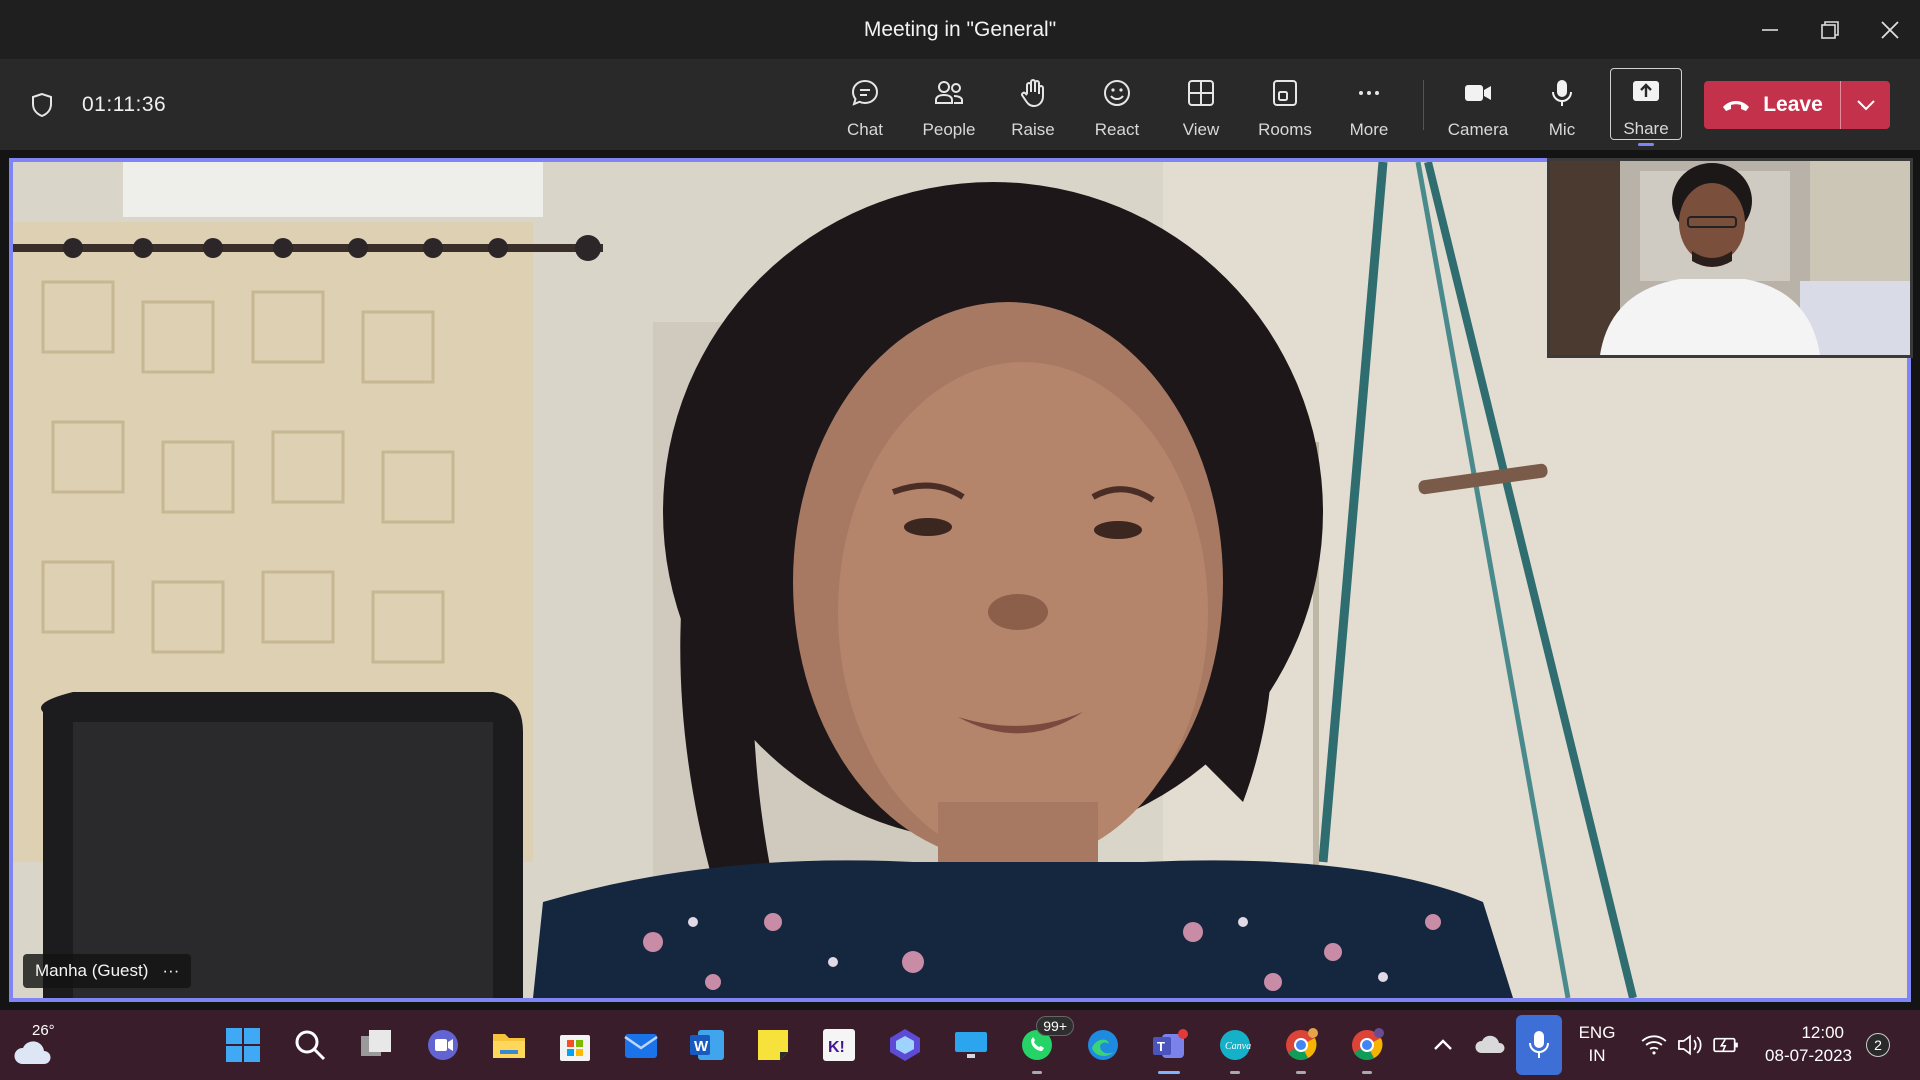 This screenshot has width=1920, height=1080. I want to click on taskbar-start-button, so click(243, 1045).